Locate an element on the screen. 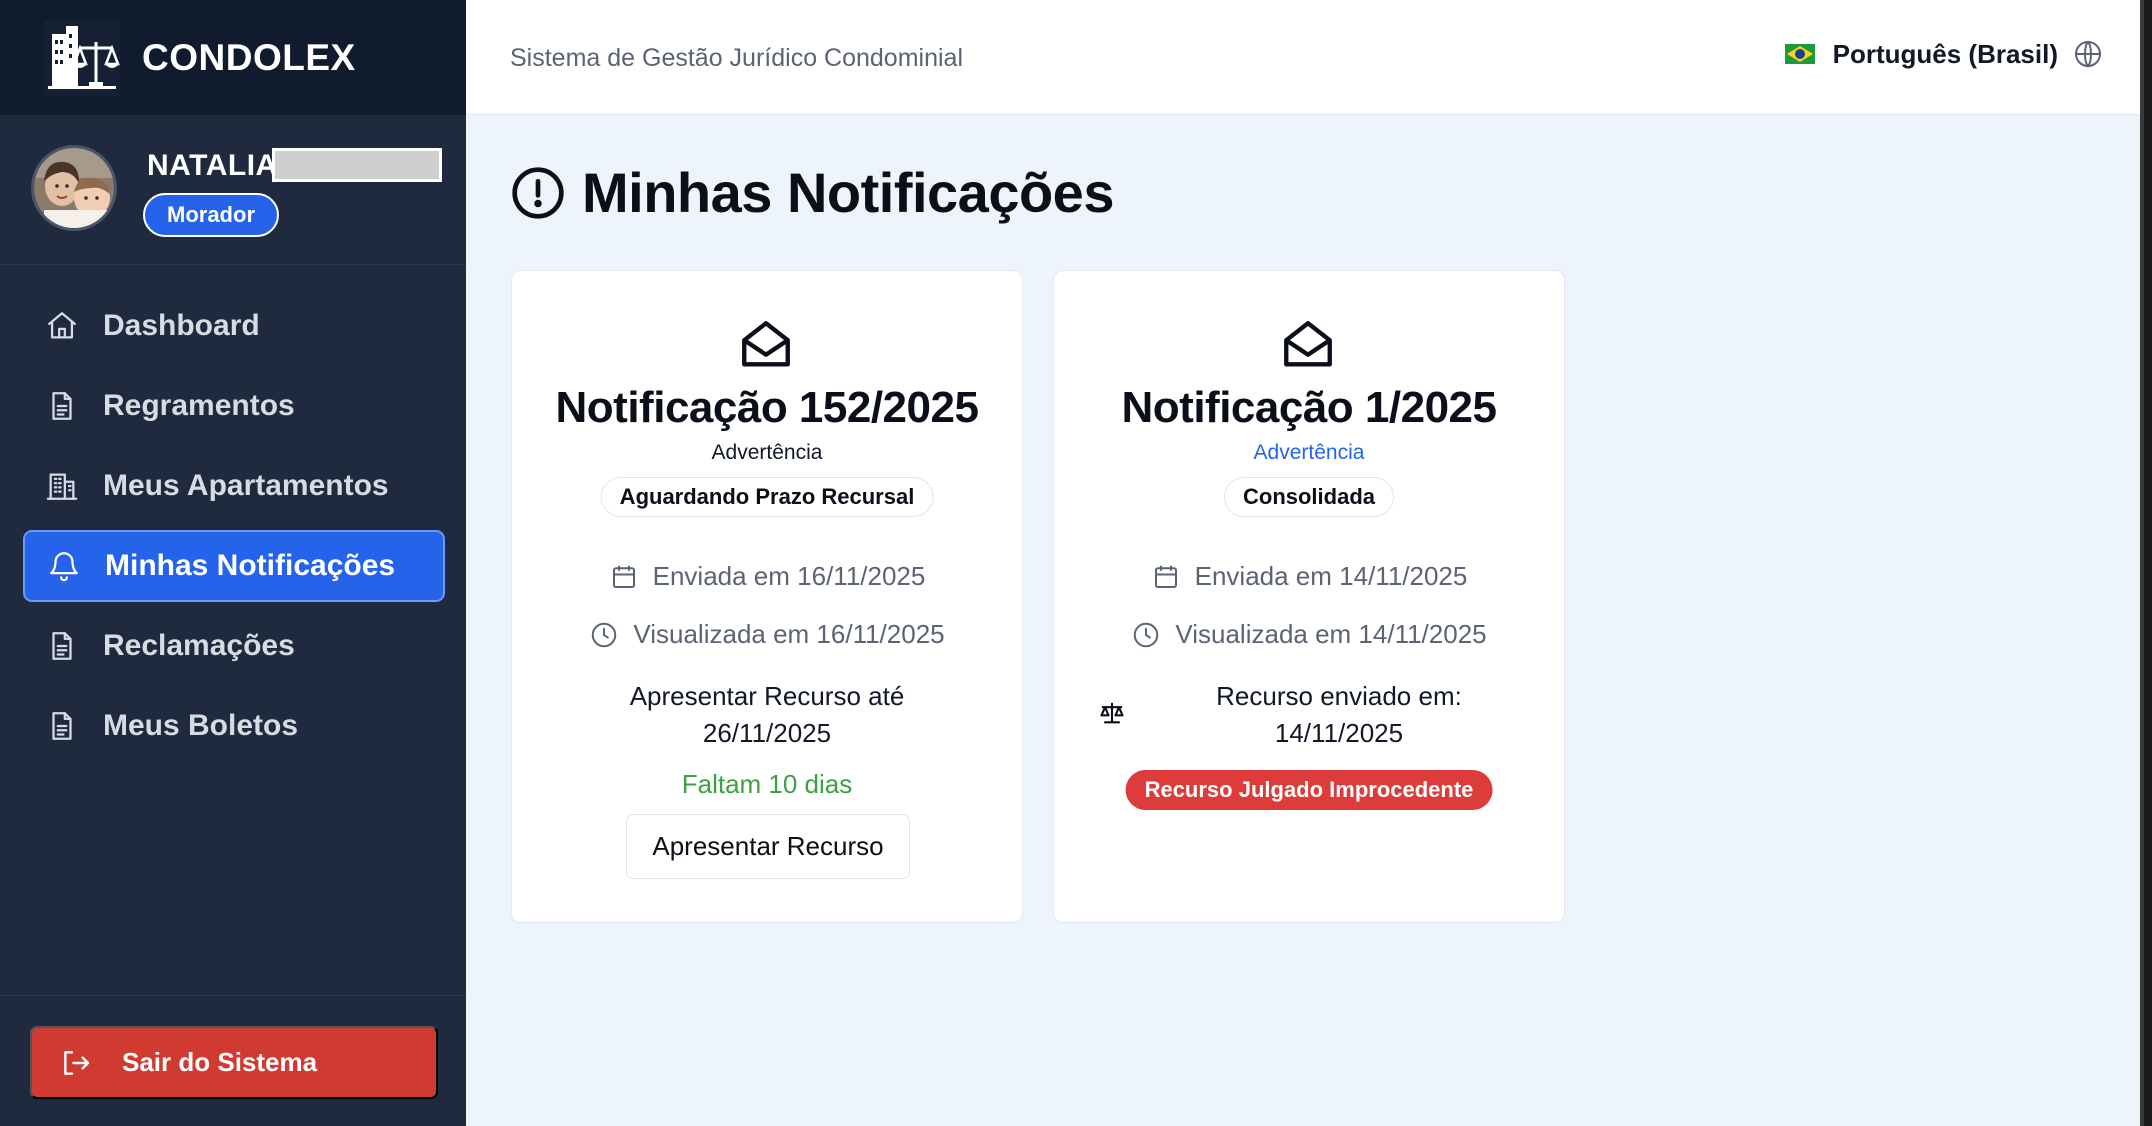  viewed-date: Visualizada em 16/11/2025 is located at coordinates (767, 634).